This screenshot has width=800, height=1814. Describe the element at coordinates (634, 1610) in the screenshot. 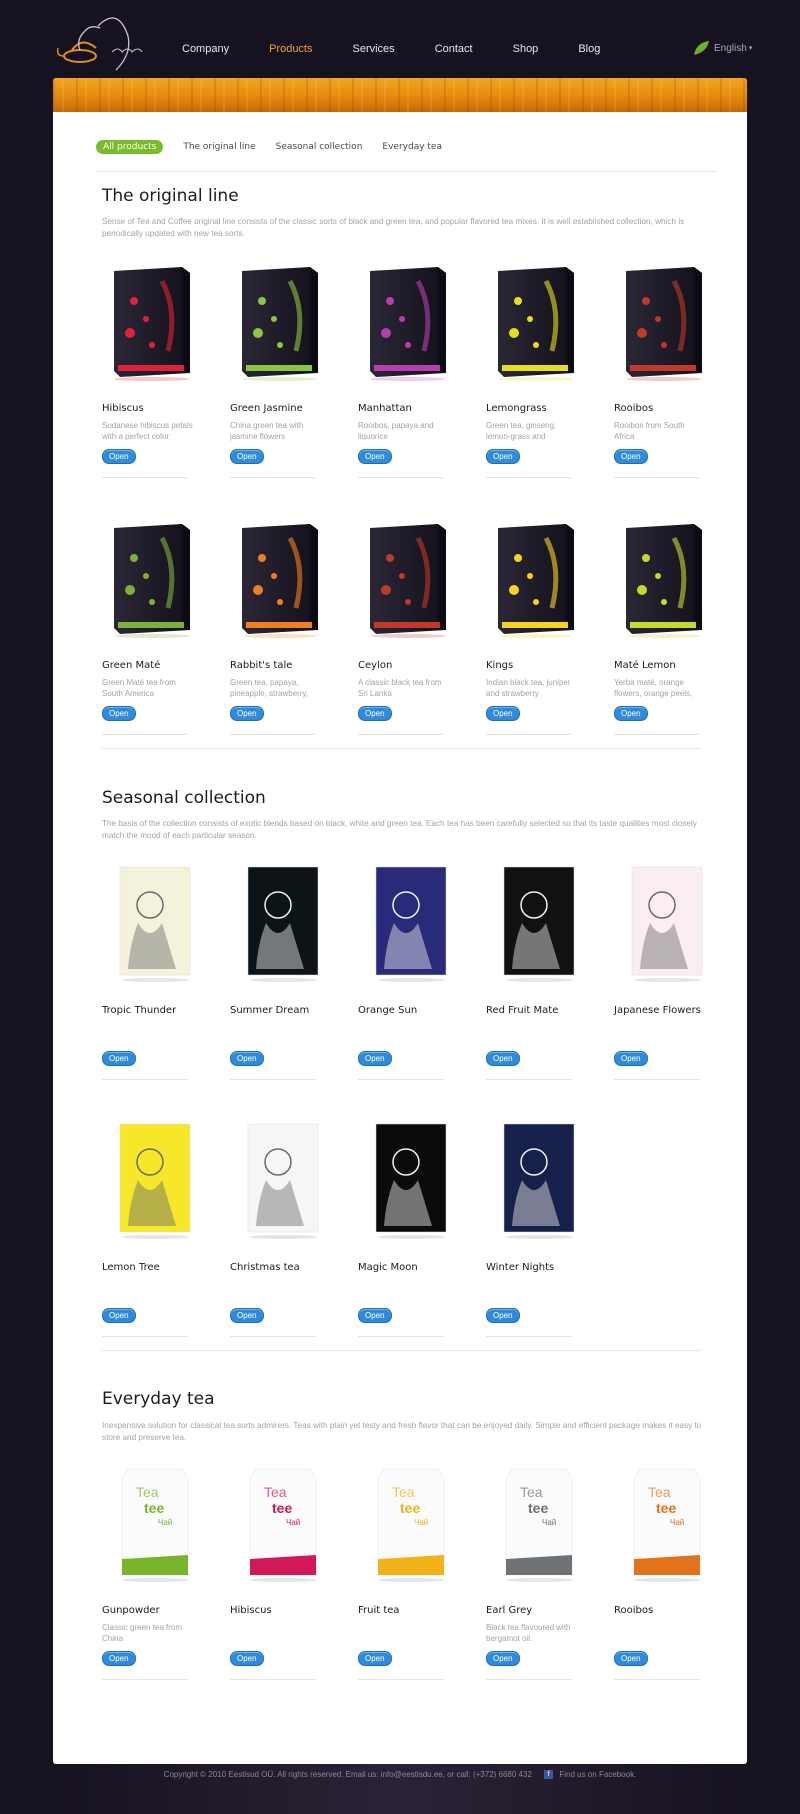

I see `product-name: Rooibos` at that location.